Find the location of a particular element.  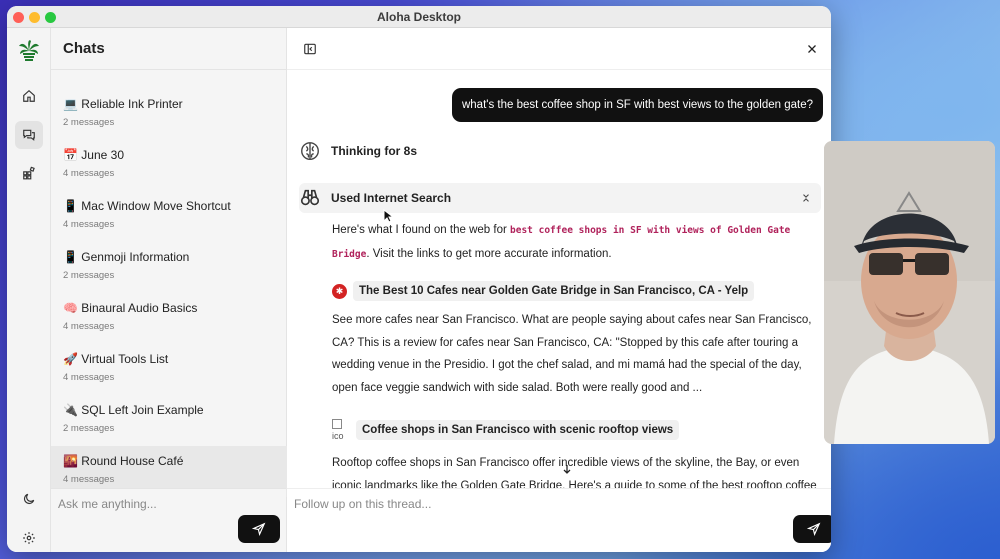

chat-title: SQL Left Join Example is located at coordinates (142, 410).